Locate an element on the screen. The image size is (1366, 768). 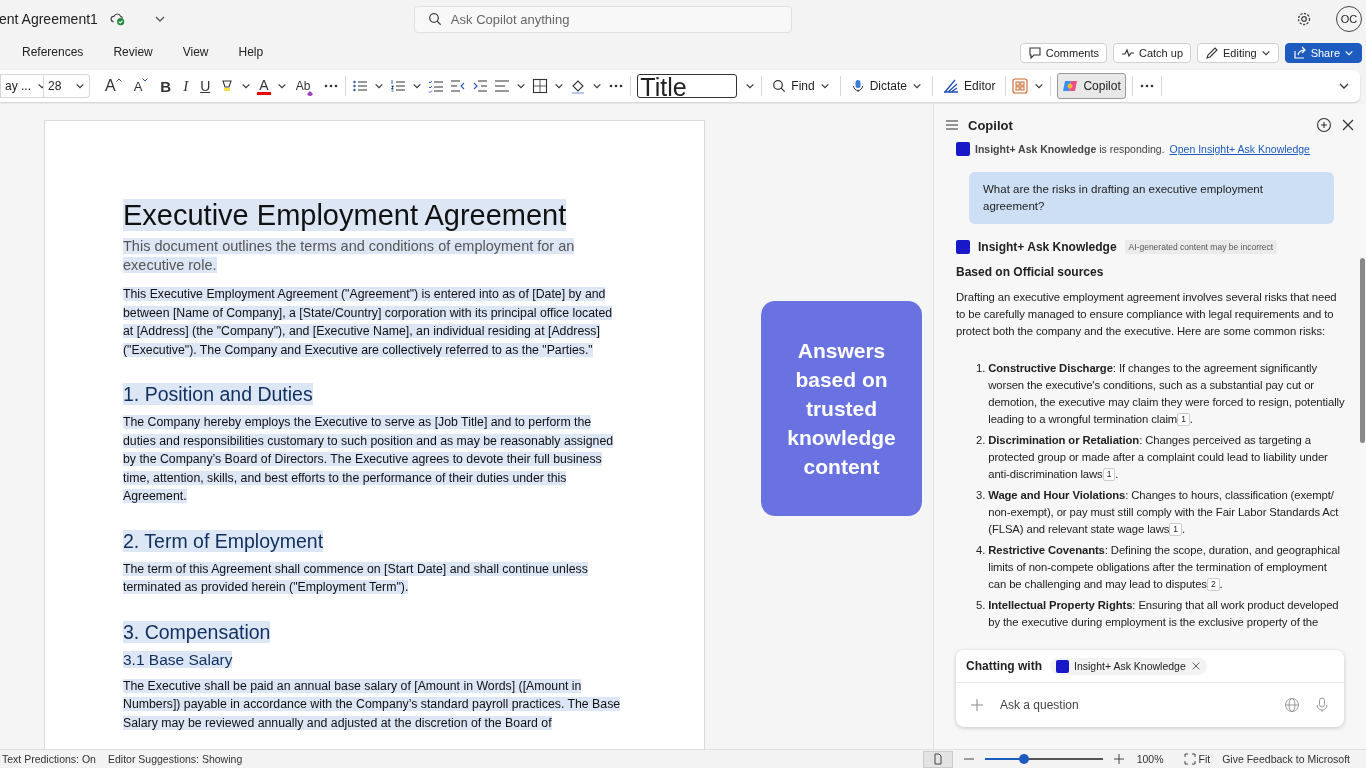
dictate-button: Dictate is located at coordinates (886, 86).